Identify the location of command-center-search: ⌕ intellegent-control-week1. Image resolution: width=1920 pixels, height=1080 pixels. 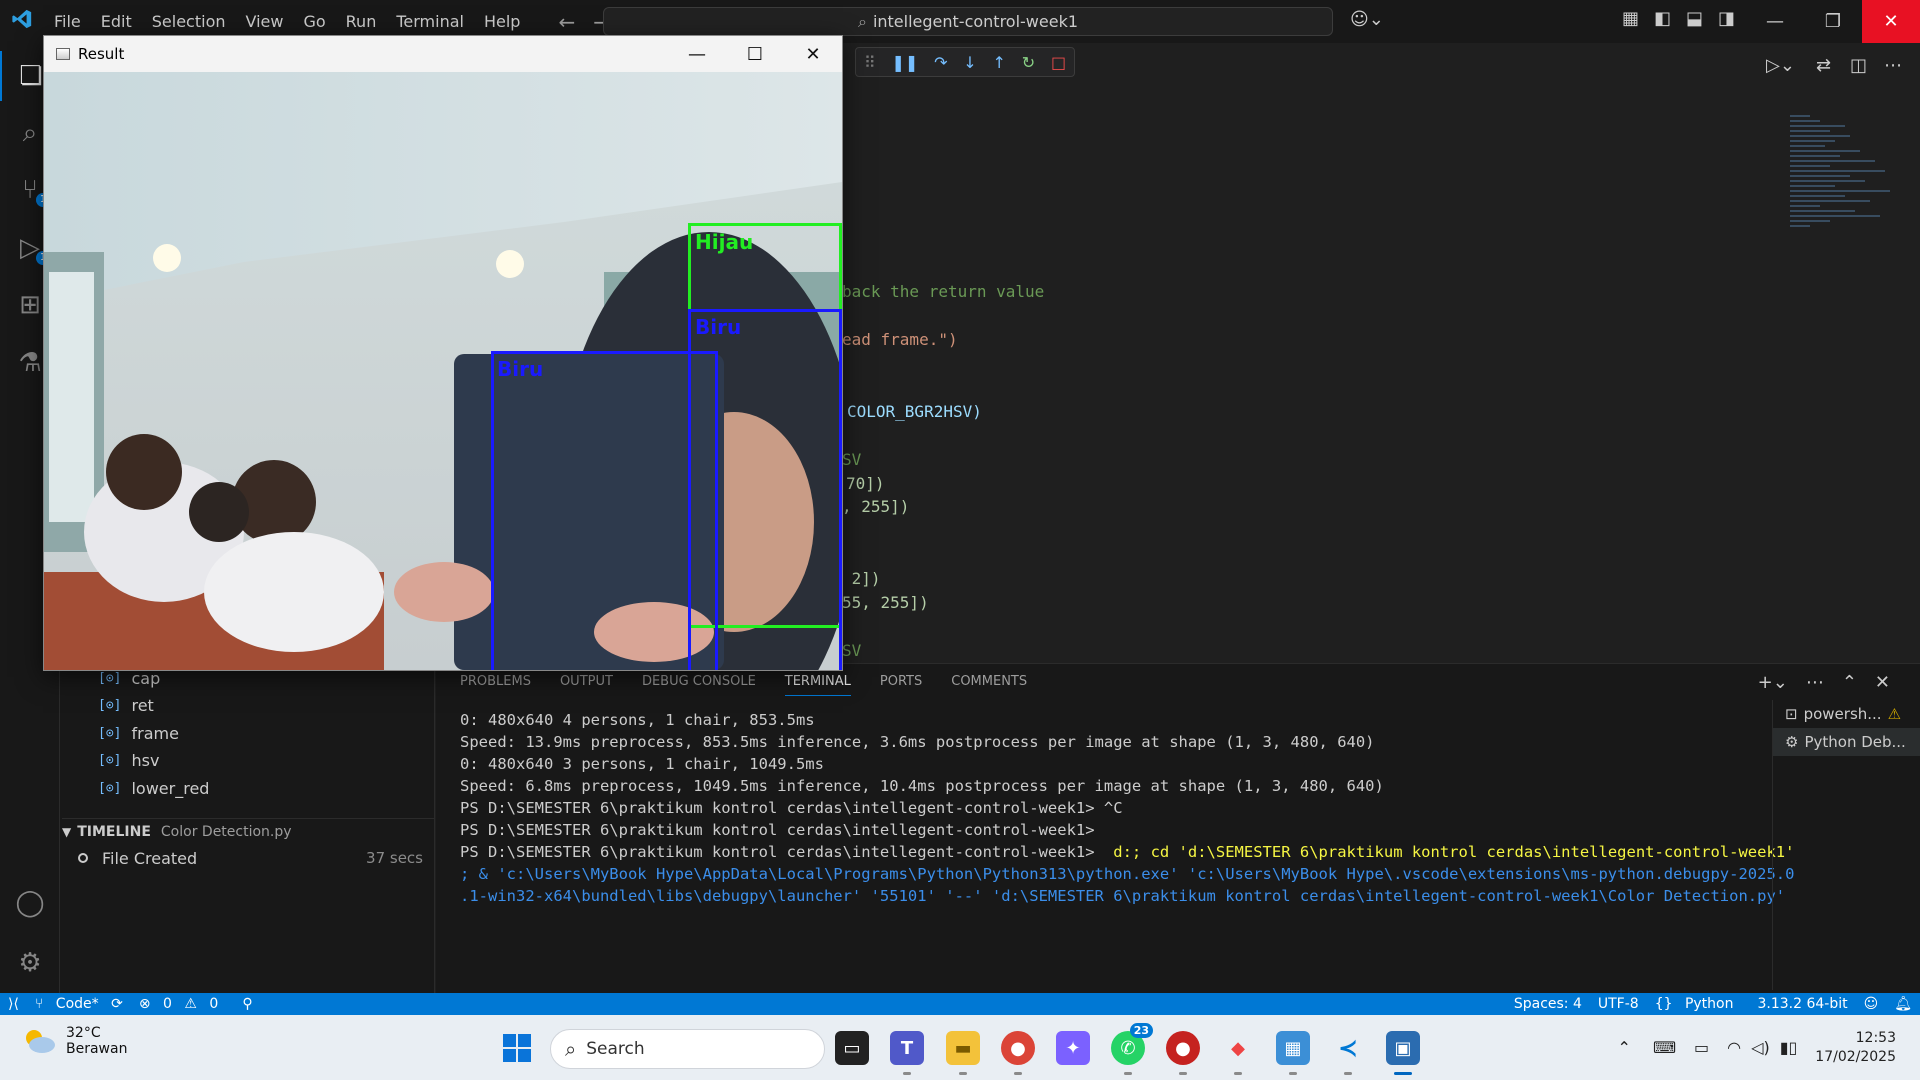
(968, 21).